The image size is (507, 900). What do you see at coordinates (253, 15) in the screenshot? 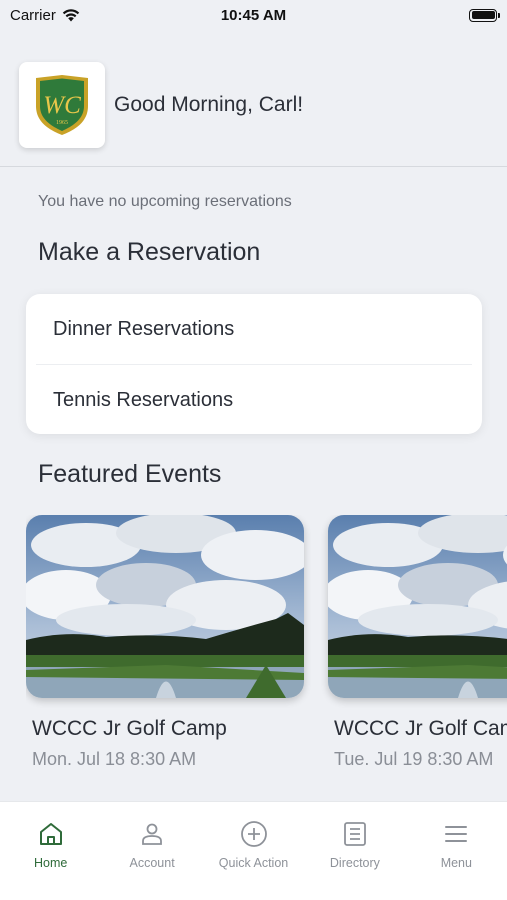
I see `status-bar: Carrier 10:45 AM` at bounding box center [253, 15].